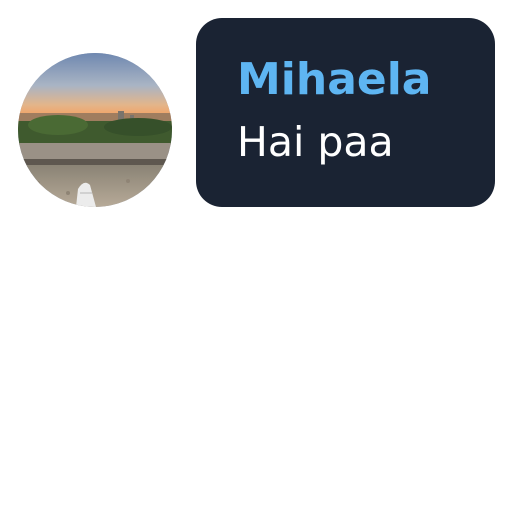 The height and width of the screenshot is (512, 512). Describe the element at coordinates (315, 142) in the screenshot. I see `message-text: Hai paa` at that location.